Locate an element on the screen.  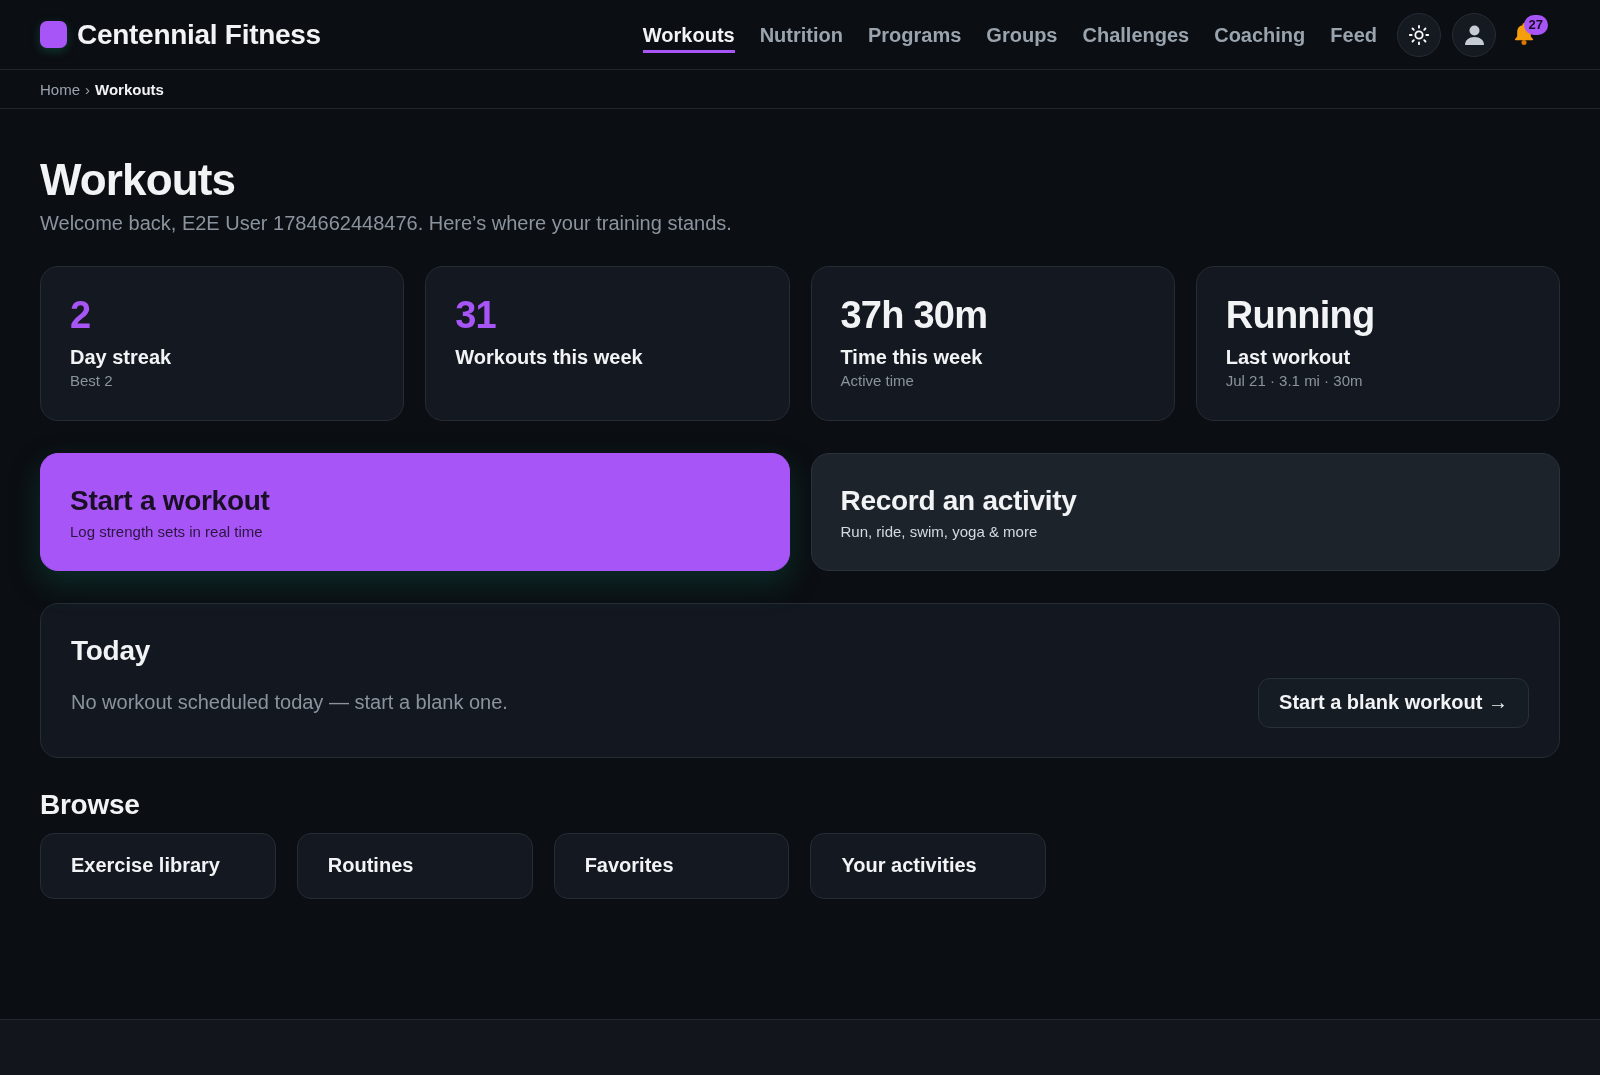
browse-tile: Favorites is located at coordinates (671, 866).